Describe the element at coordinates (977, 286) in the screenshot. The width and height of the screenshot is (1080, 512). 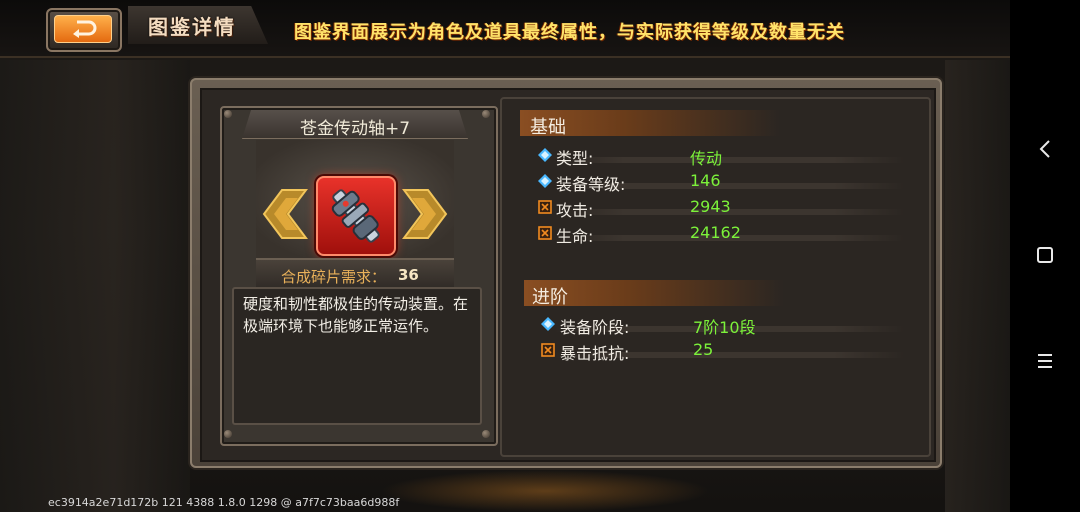
I see `corridor-wall-right` at that location.